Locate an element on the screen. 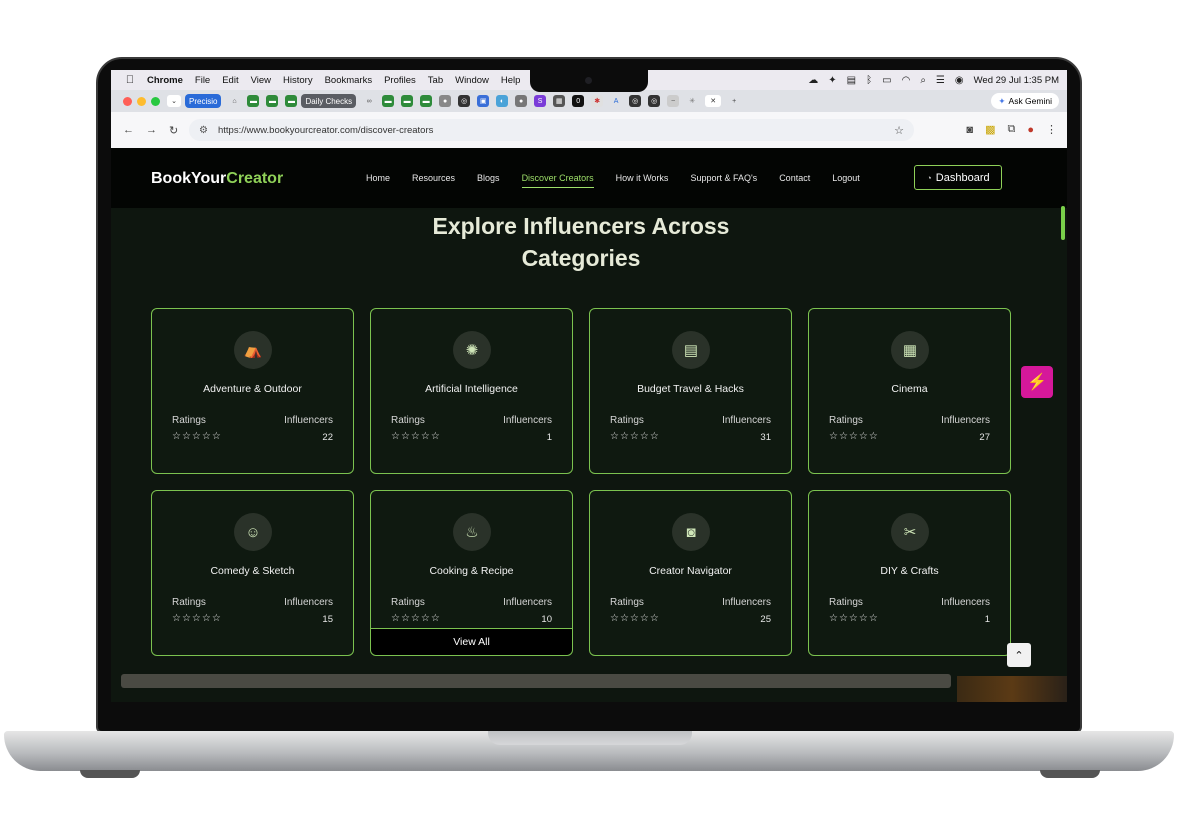  tab-favicon: ∞ is located at coordinates (369, 101).